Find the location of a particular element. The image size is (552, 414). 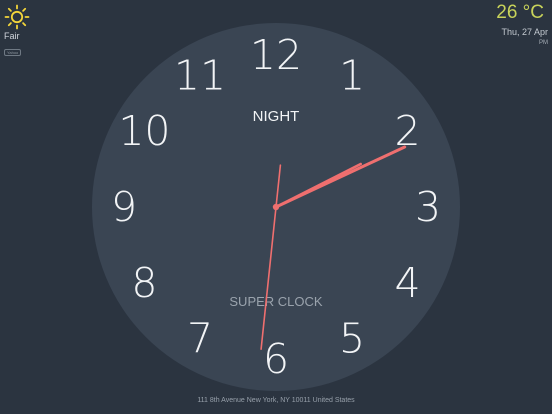

clock-numeral-4: 4 is located at coordinates (408, 283).